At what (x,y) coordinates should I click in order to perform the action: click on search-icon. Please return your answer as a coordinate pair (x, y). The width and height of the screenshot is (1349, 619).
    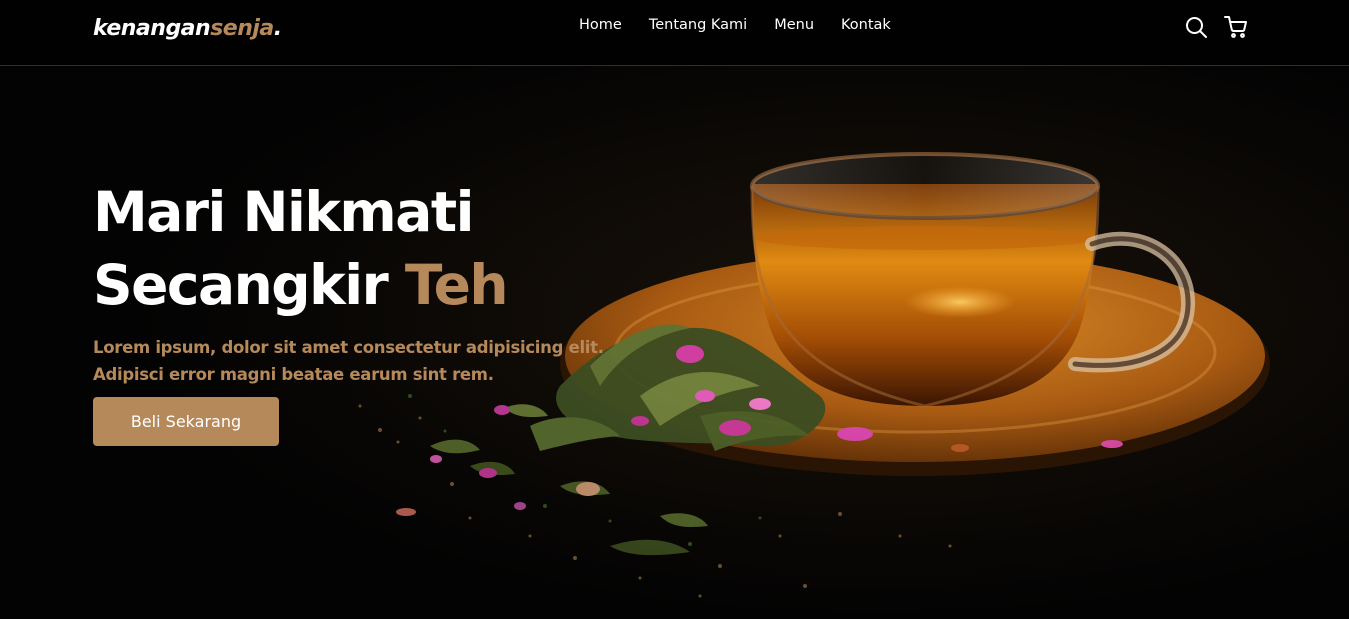
    Looking at the image, I should click on (1196, 27).